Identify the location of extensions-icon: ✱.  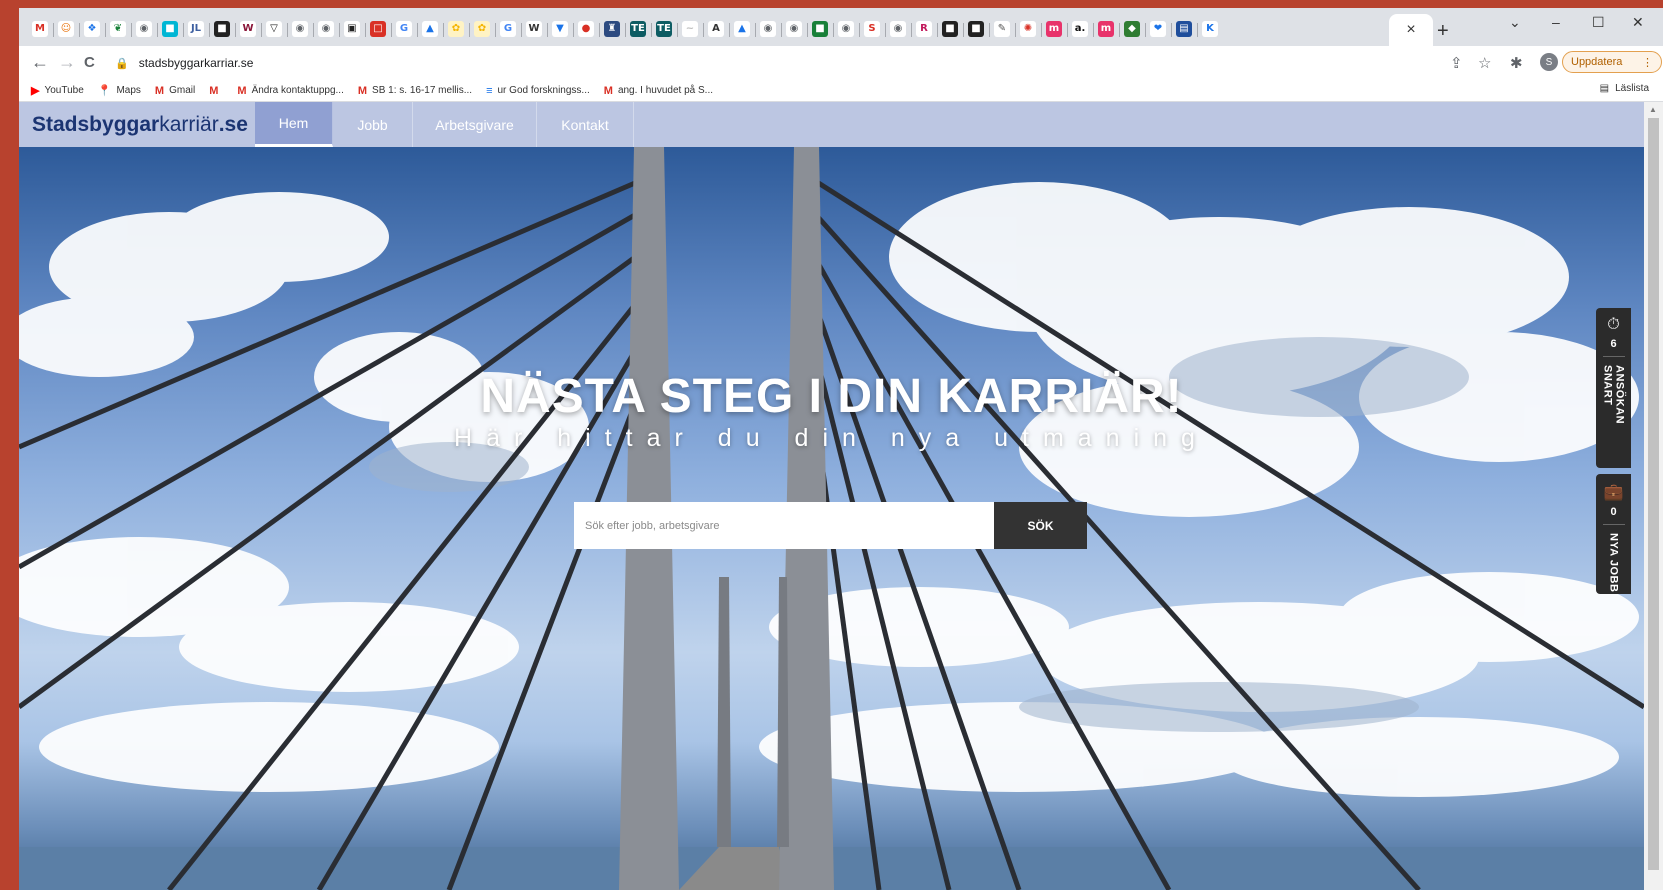
(1516, 63).